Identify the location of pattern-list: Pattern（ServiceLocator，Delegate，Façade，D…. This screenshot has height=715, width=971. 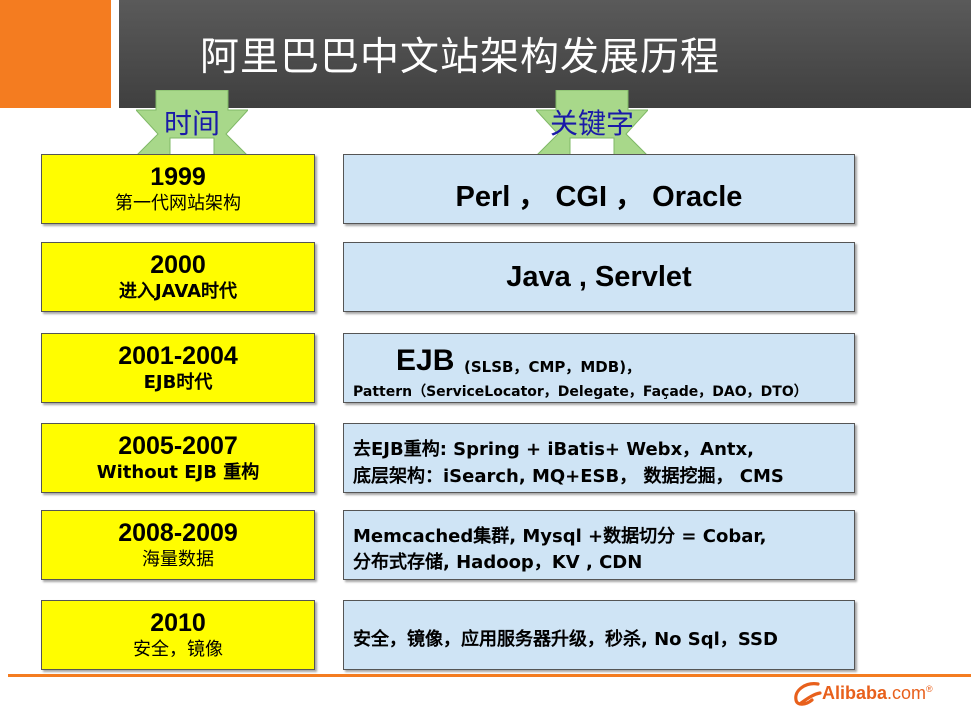
(580, 392).